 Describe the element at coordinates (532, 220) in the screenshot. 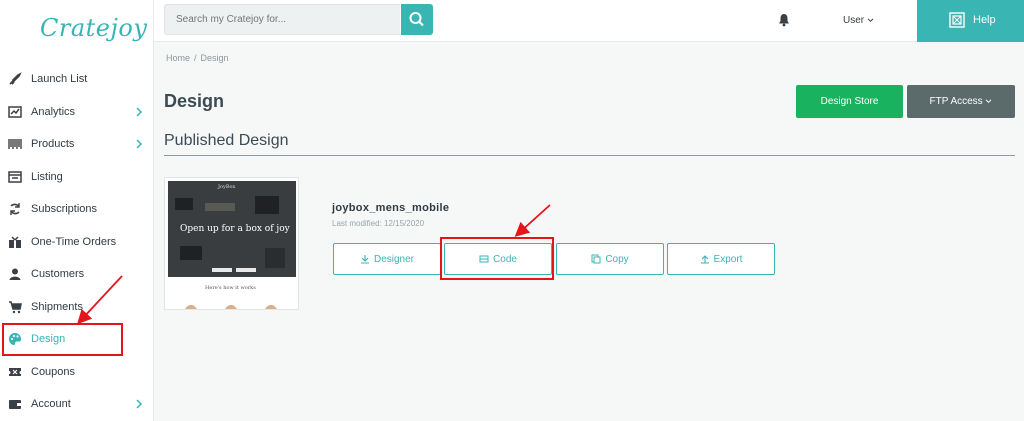

I see `arrow-to-code` at that location.